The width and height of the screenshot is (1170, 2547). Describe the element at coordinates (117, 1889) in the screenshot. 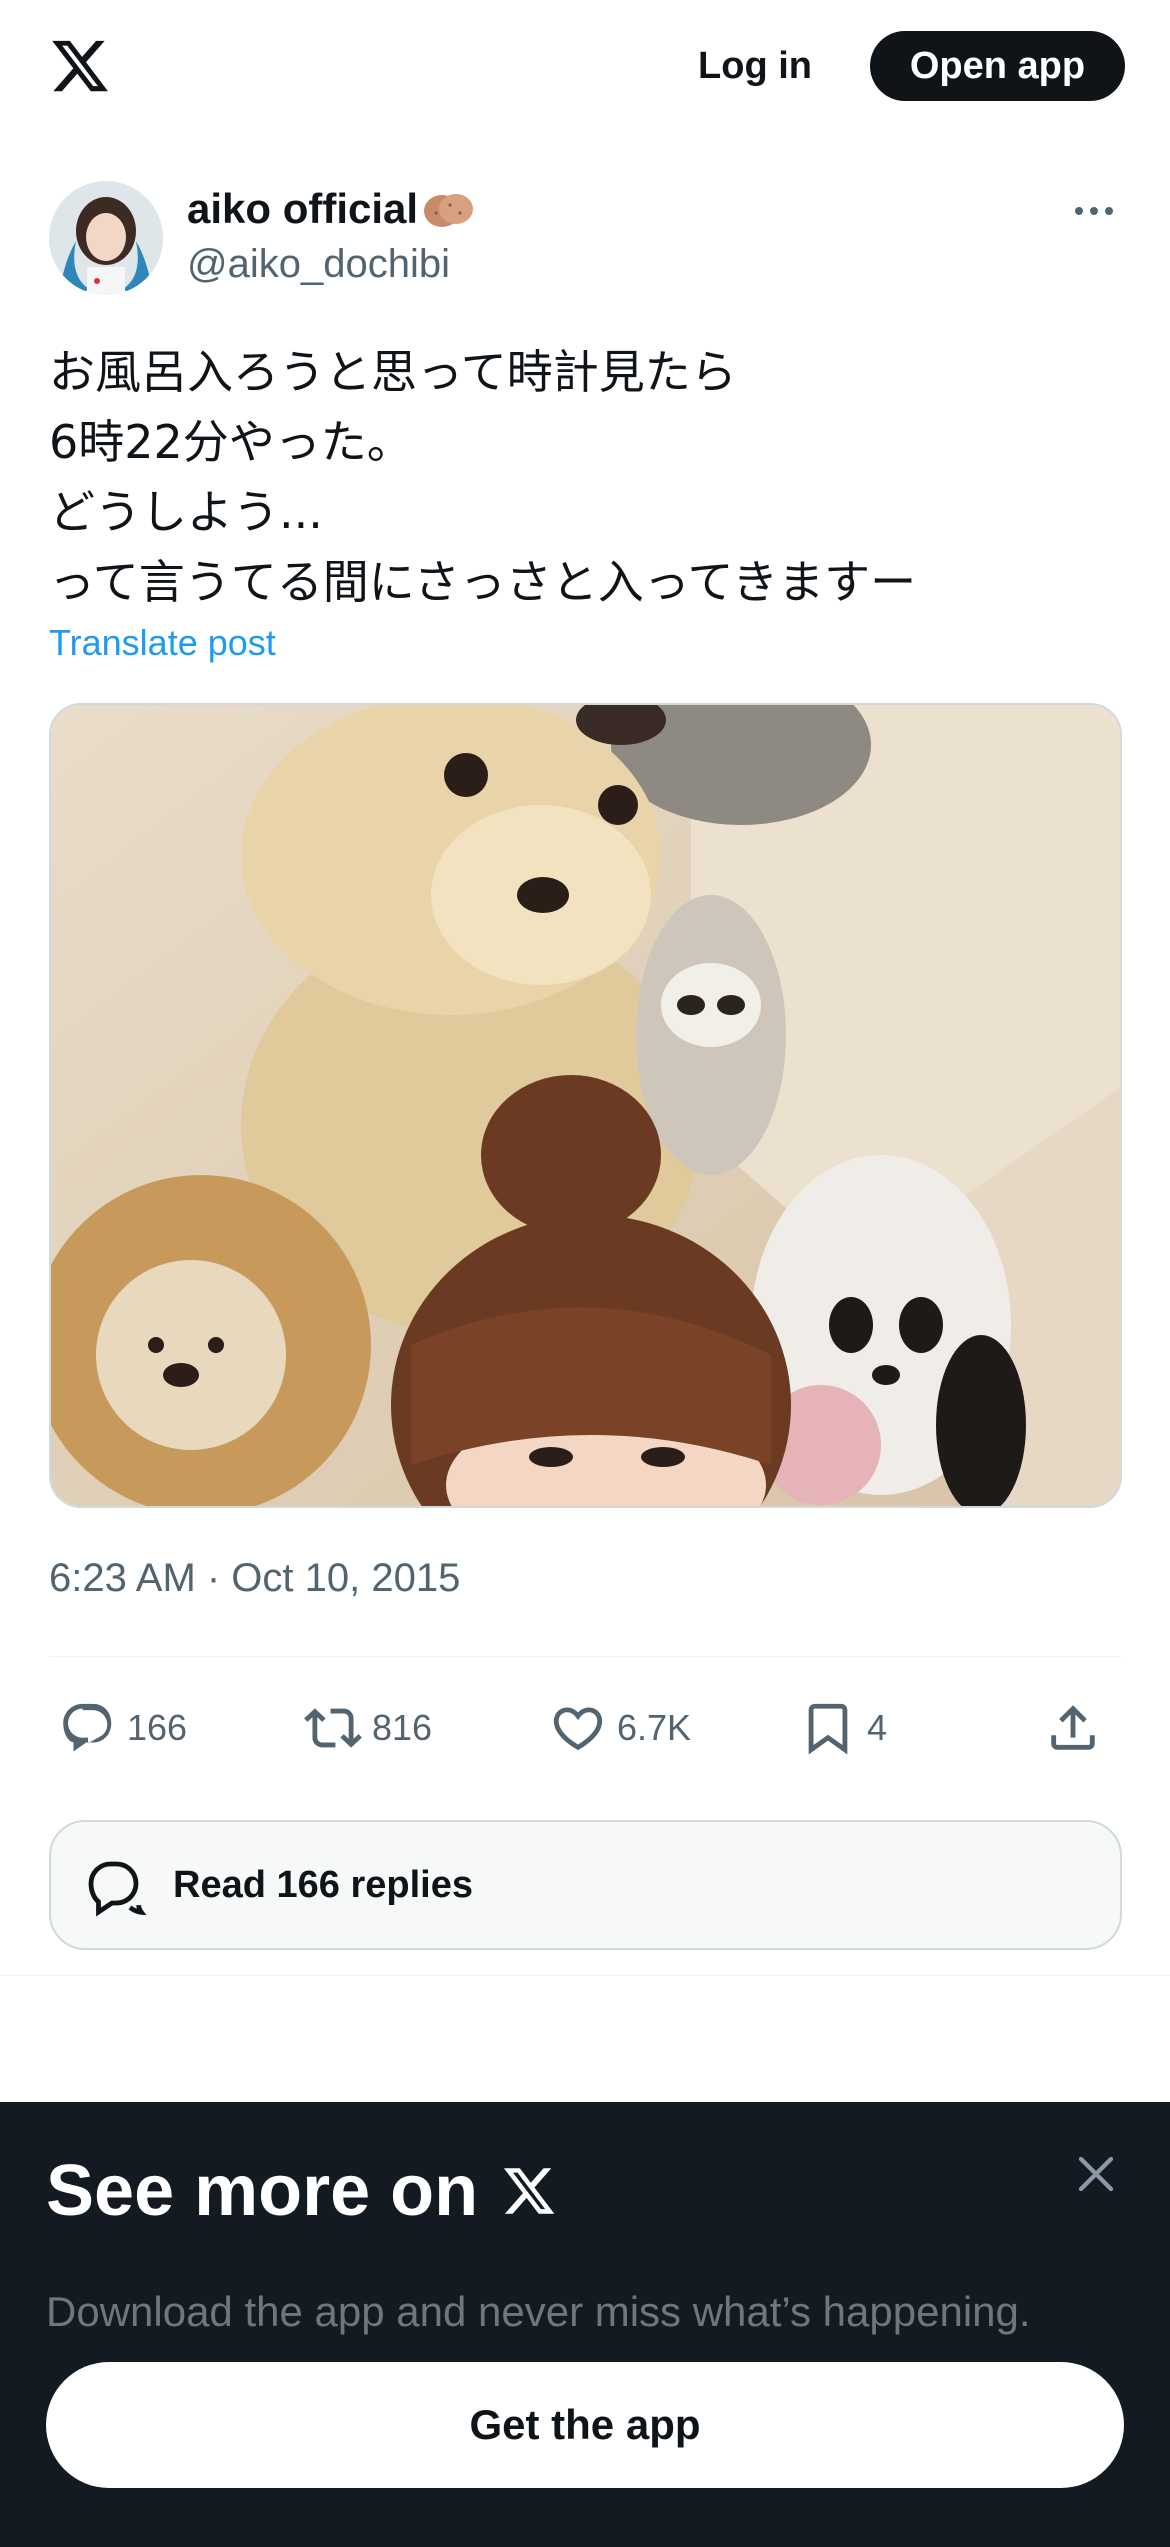

I see `speech-bubbles-icon` at that location.